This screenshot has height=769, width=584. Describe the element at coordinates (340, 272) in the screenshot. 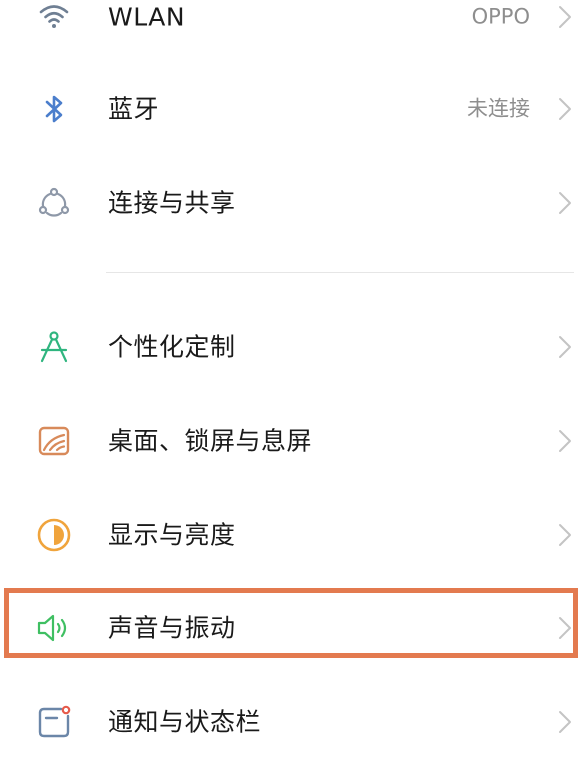

I see `section-divider` at that location.